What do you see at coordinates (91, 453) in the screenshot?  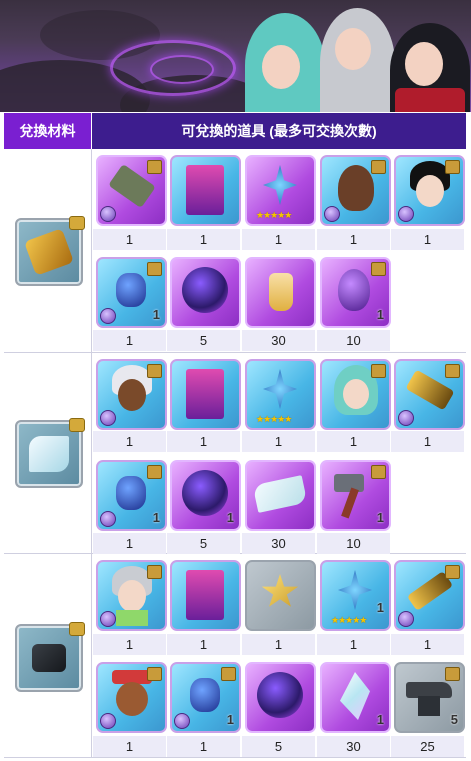 I see `column-divider` at bounding box center [91, 453].